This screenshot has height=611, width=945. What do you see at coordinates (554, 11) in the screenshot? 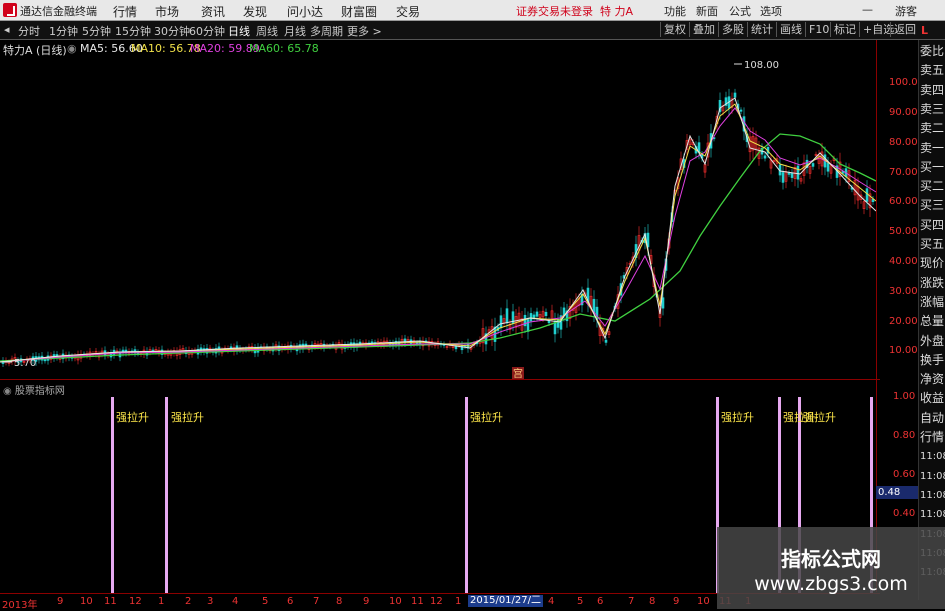
I see `login-status-text: 证券交易未登录` at bounding box center [554, 11].